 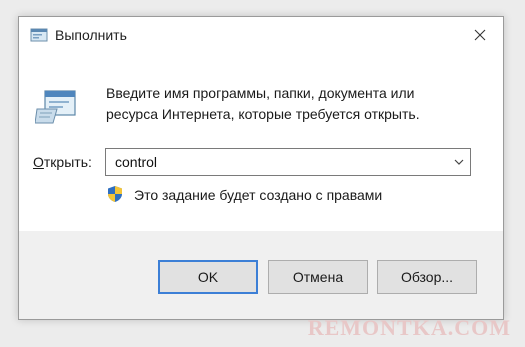 What do you see at coordinates (318, 277) in the screenshot?
I see `cancel-button: Отмена` at bounding box center [318, 277].